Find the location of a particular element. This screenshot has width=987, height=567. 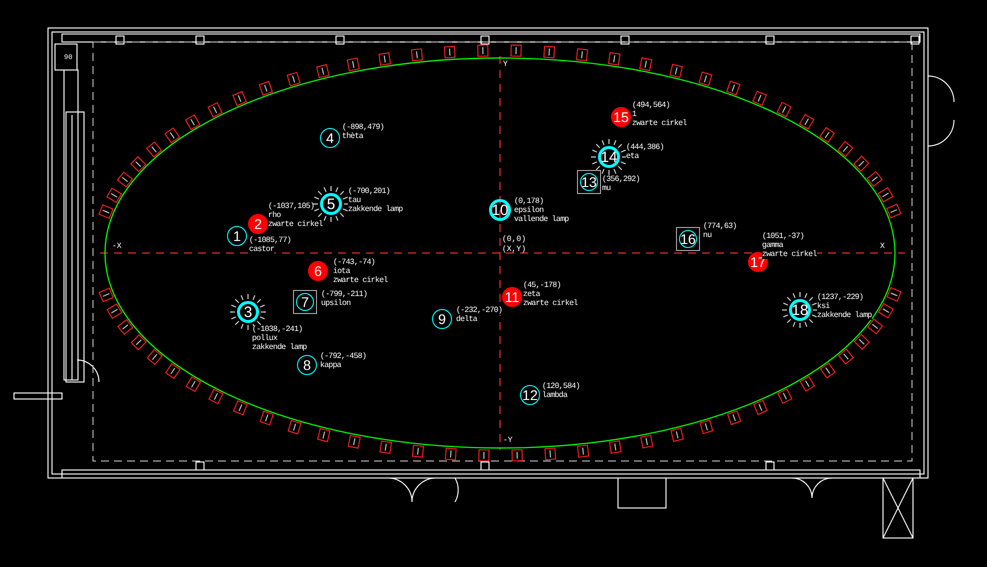

filled-circle-marker: 6 is located at coordinates (318, 271).